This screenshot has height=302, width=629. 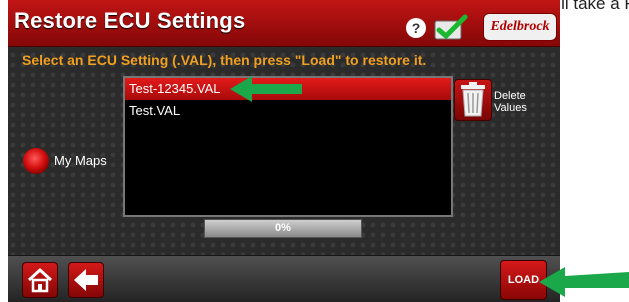 What do you see at coordinates (36, 161) in the screenshot?
I see `my-maps-radio` at bounding box center [36, 161].